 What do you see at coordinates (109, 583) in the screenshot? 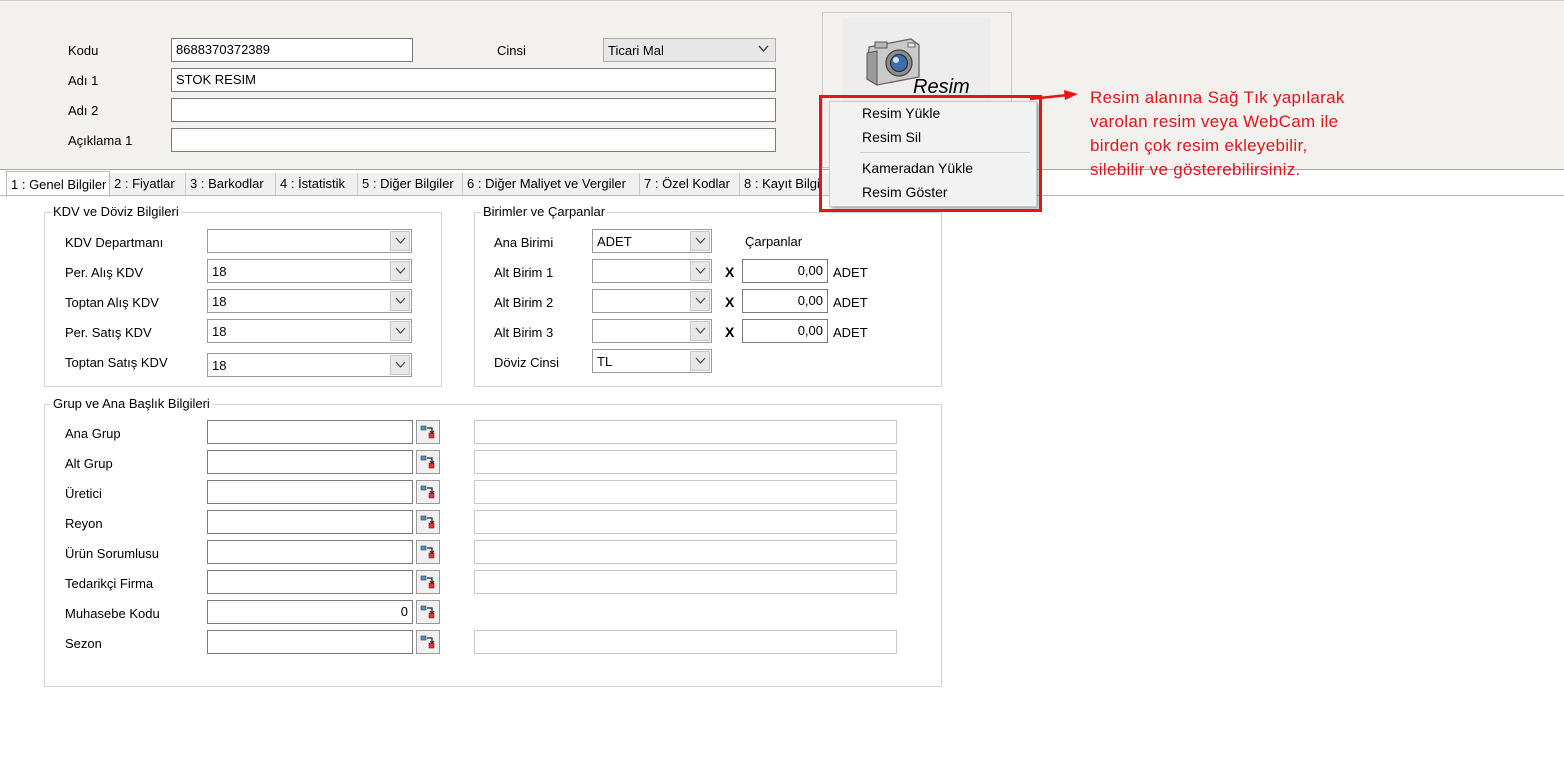
I see `tedarikci-firma-label: Tedarikçi Firma` at bounding box center [109, 583].